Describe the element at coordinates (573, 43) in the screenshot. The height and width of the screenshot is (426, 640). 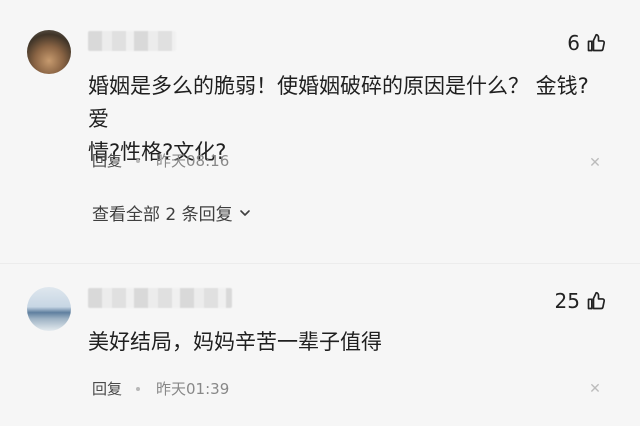
I see `like-count: 6` at that location.